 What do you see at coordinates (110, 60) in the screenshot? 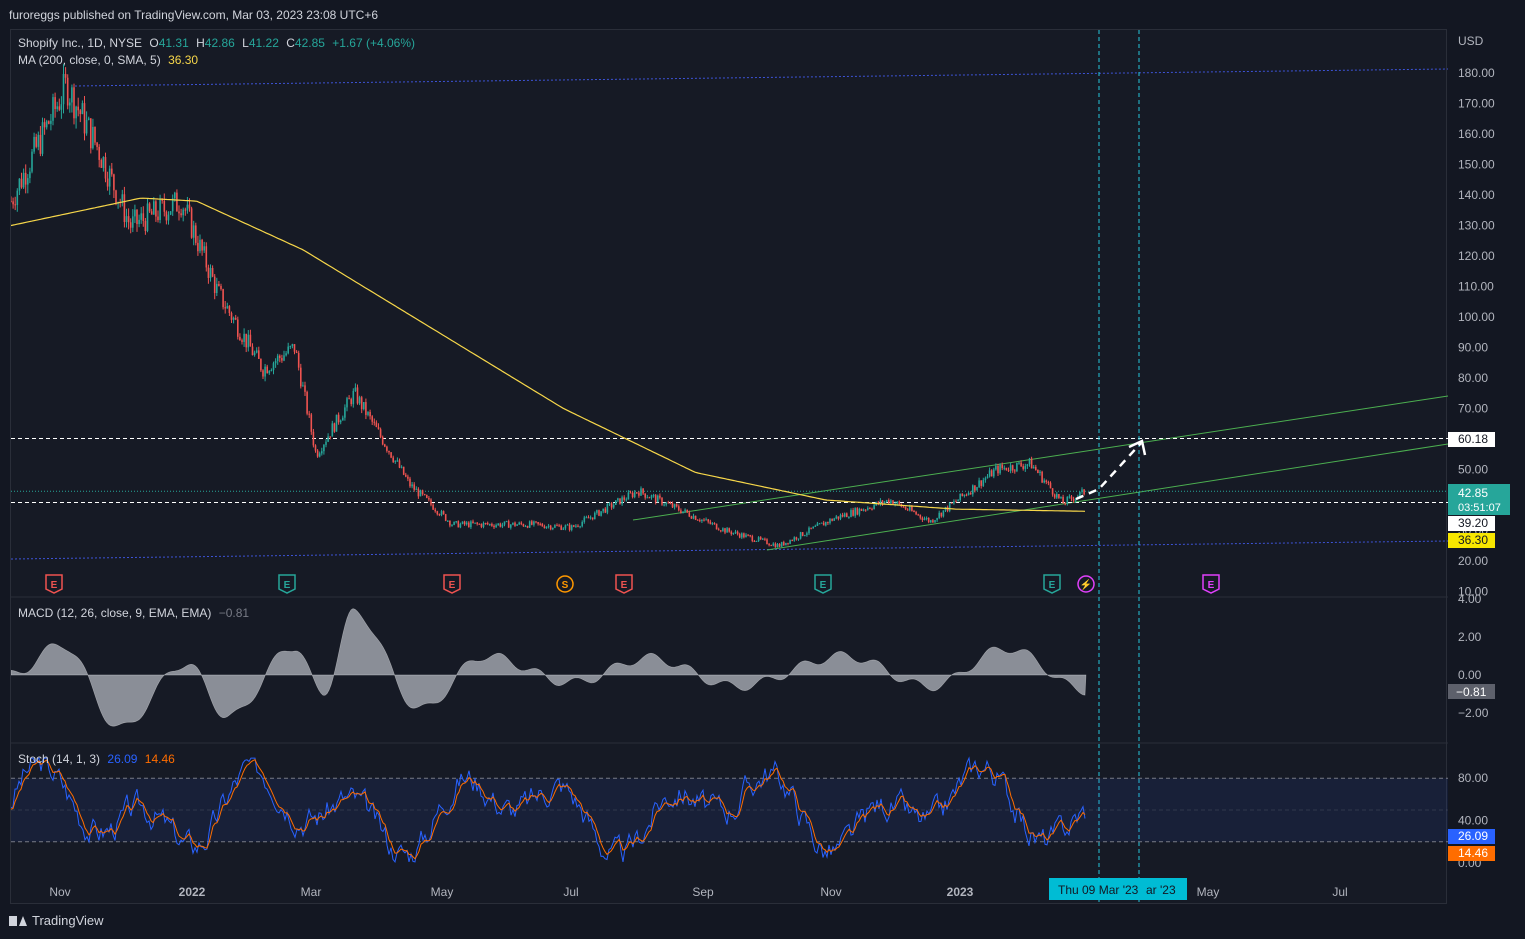
I see `ma-legend: MA (200, close, 0, SMA, 5) 36.30` at bounding box center [110, 60].